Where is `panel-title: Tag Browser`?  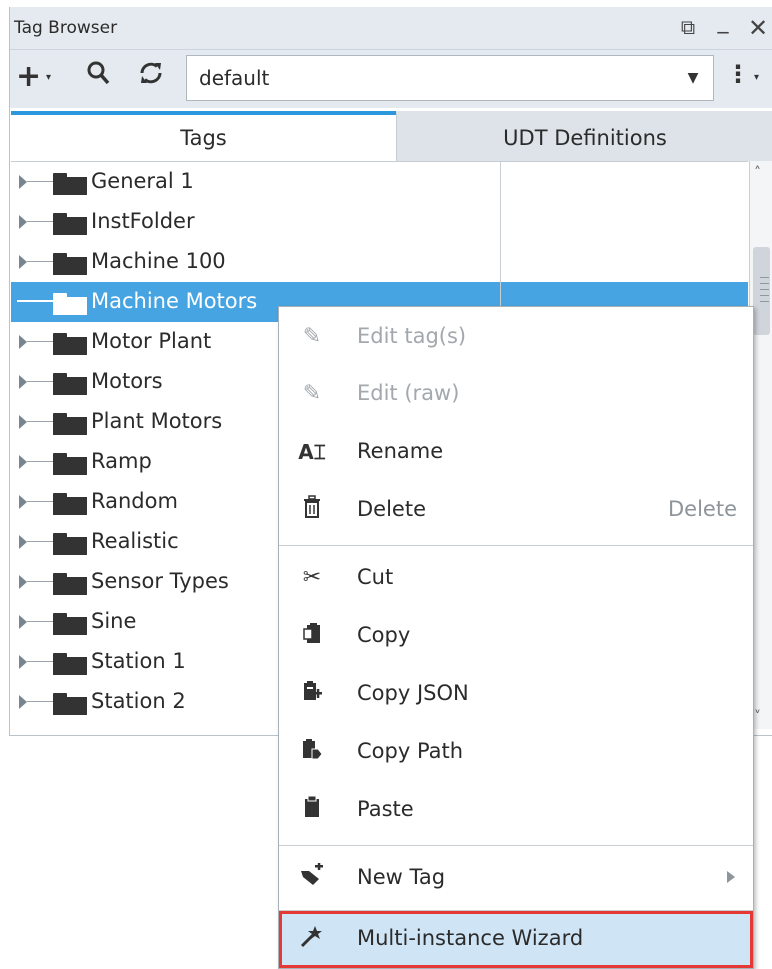 panel-title: Tag Browser is located at coordinates (66, 28).